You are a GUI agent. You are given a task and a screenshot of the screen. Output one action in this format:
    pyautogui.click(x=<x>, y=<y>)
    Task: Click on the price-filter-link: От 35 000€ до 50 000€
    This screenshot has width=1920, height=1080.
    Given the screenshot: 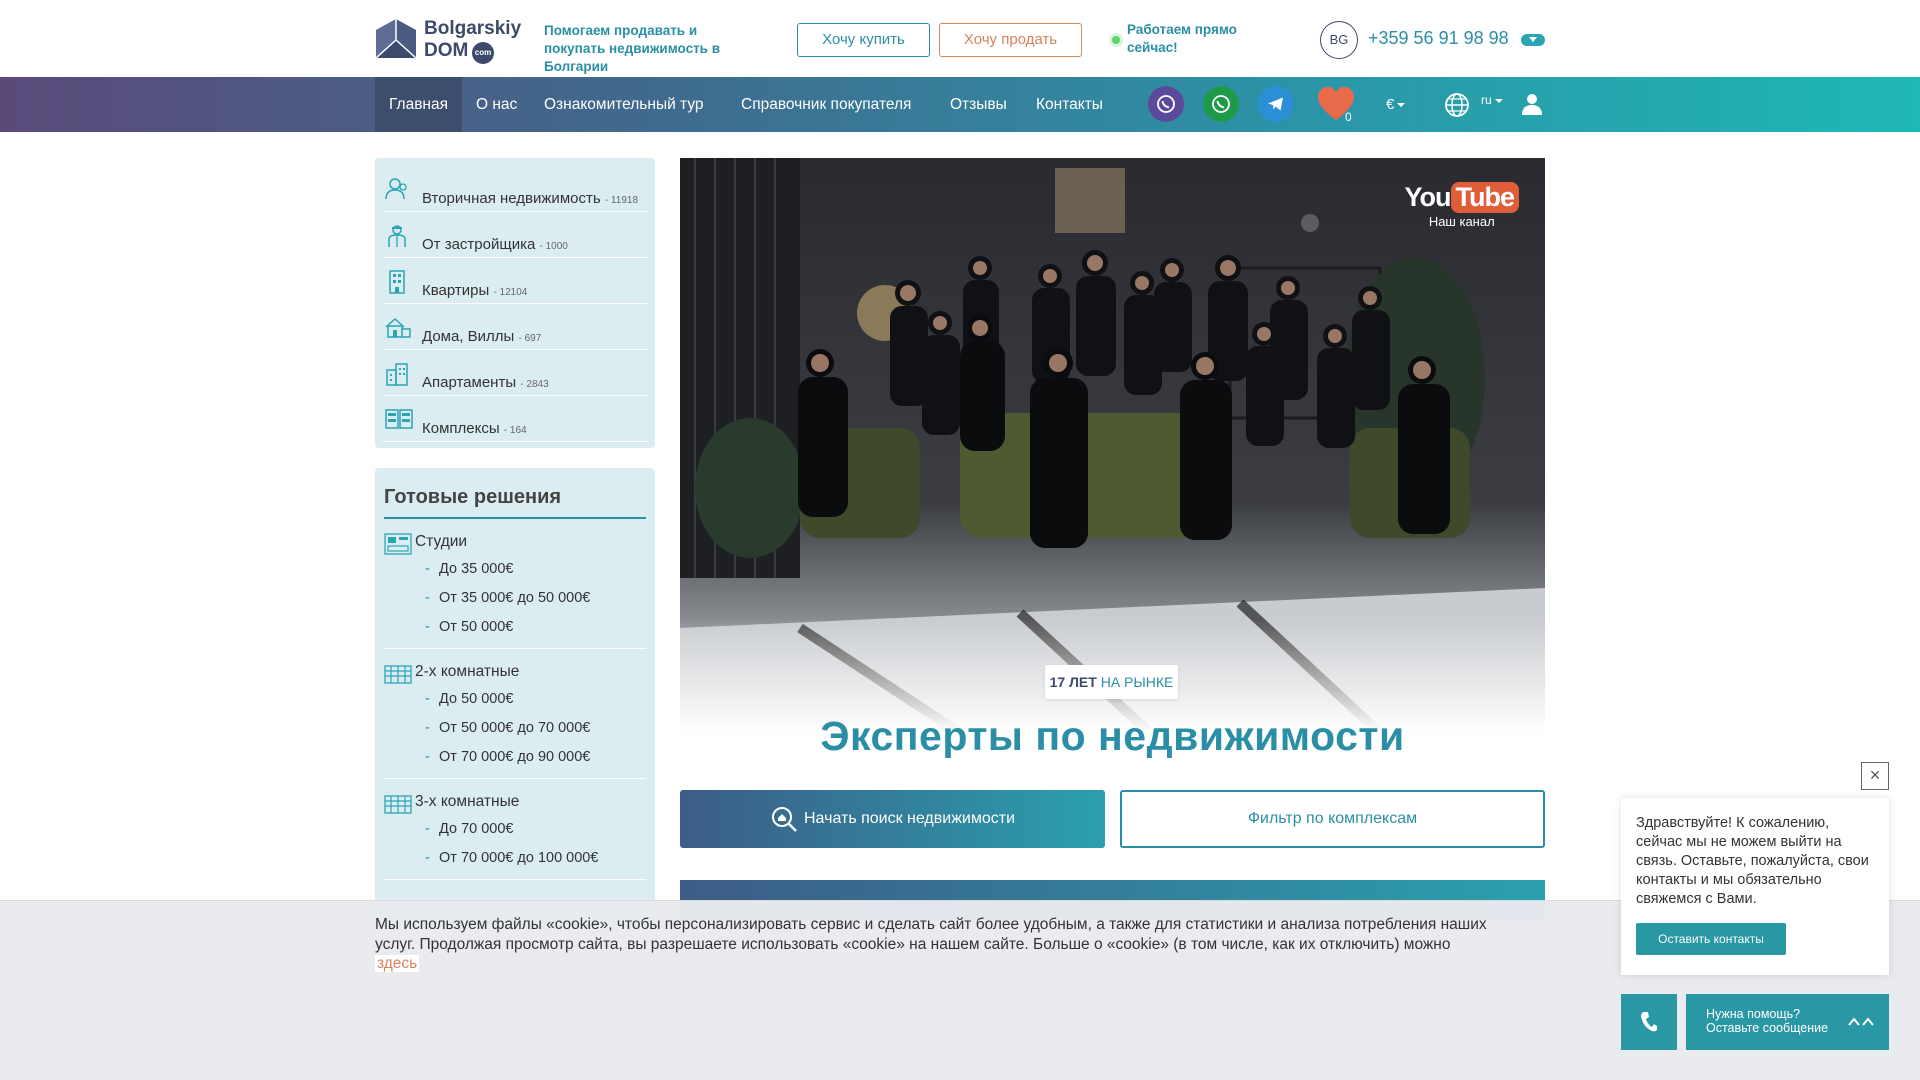 What is the action you would take?
    pyautogui.click(x=515, y=598)
    